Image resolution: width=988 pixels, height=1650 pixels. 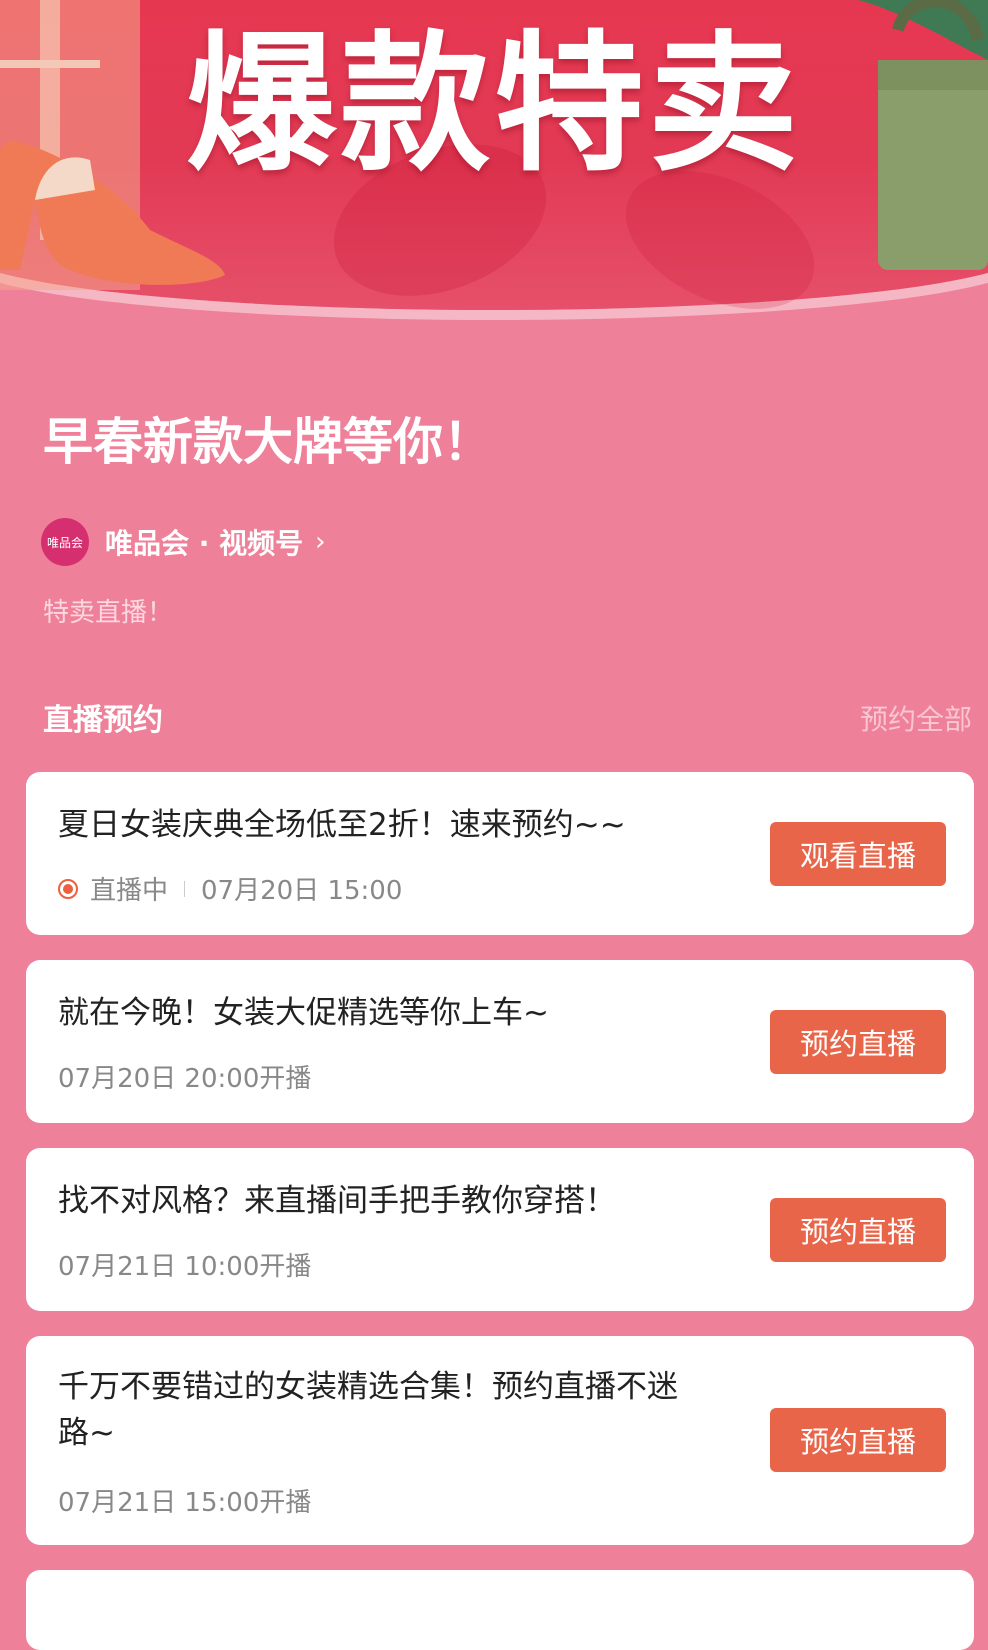 I want to click on banner-title: 爆款特卖, so click(x=493, y=105).